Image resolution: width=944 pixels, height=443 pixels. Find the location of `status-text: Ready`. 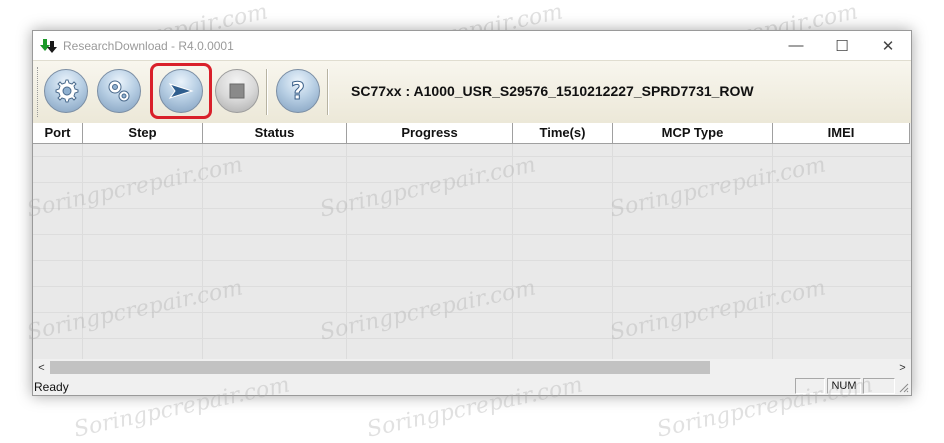

status-text: Ready is located at coordinates (51, 387).